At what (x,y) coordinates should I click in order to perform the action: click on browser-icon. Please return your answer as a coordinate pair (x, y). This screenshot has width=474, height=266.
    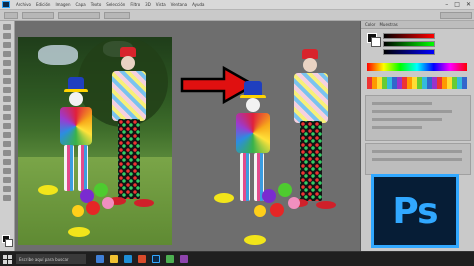
    Looking at the image, I should click on (128, 259).